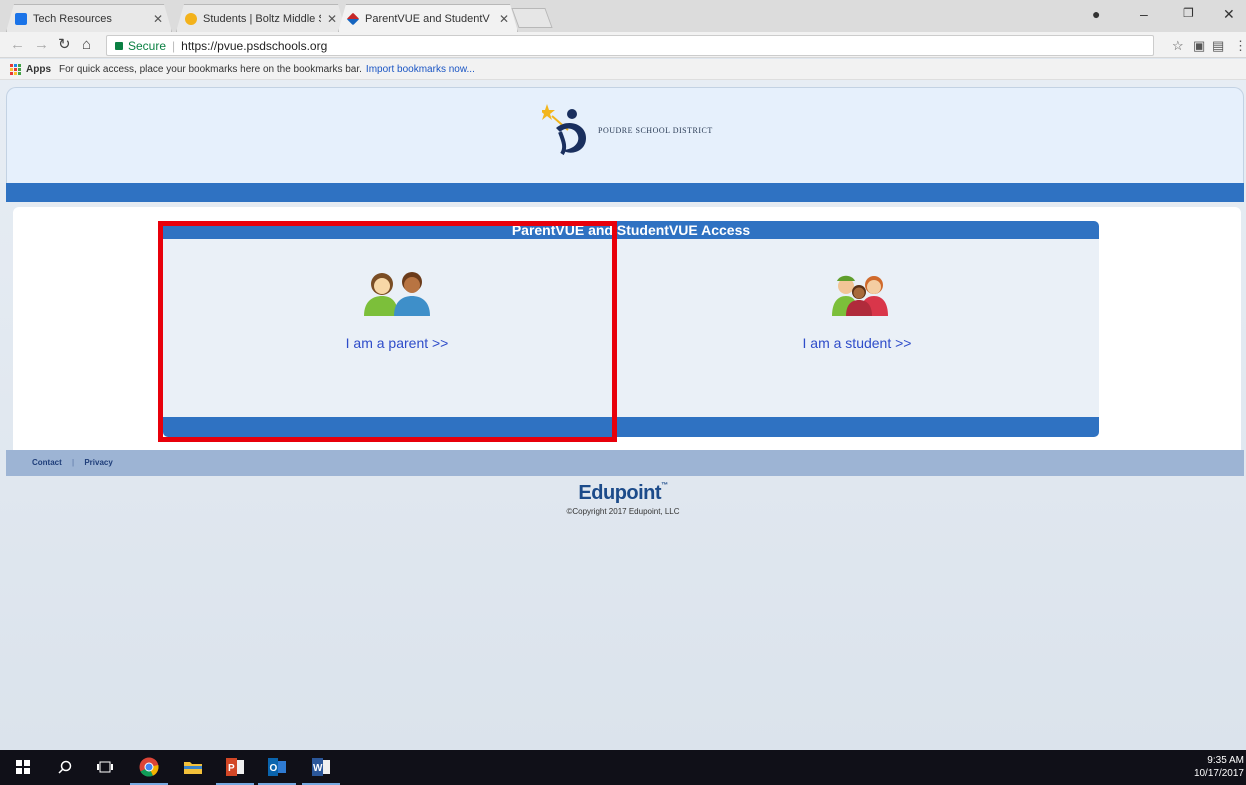  Describe the element at coordinates (254, 45) in the screenshot. I see `url-text: https://pvue.psdschools.org` at that location.